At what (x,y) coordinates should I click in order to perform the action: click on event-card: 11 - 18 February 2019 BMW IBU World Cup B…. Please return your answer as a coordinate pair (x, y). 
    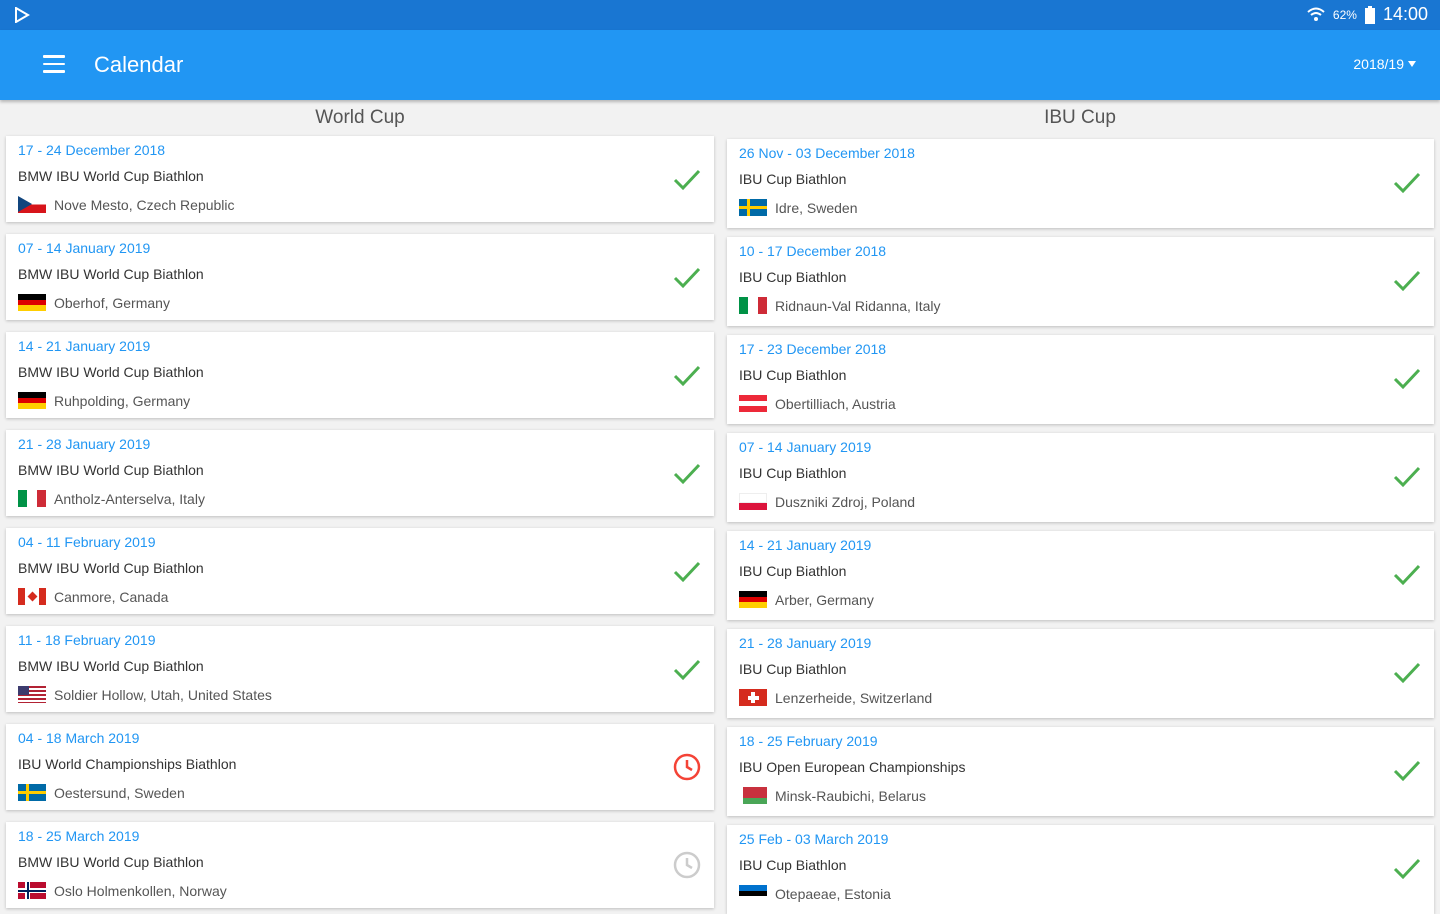
    Looking at the image, I should click on (360, 669).